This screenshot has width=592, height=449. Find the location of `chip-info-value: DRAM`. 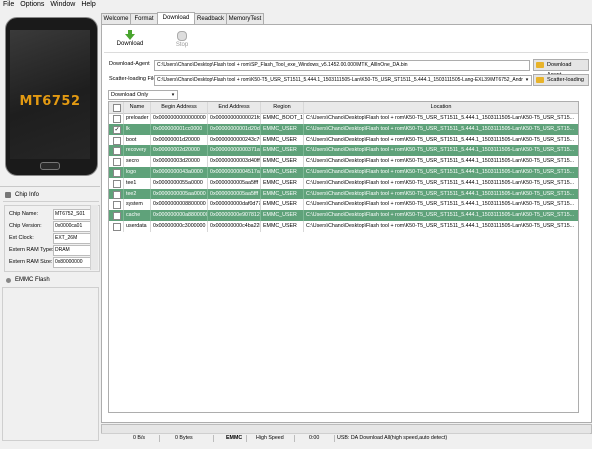

chip-info-value: DRAM is located at coordinates (72, 250).